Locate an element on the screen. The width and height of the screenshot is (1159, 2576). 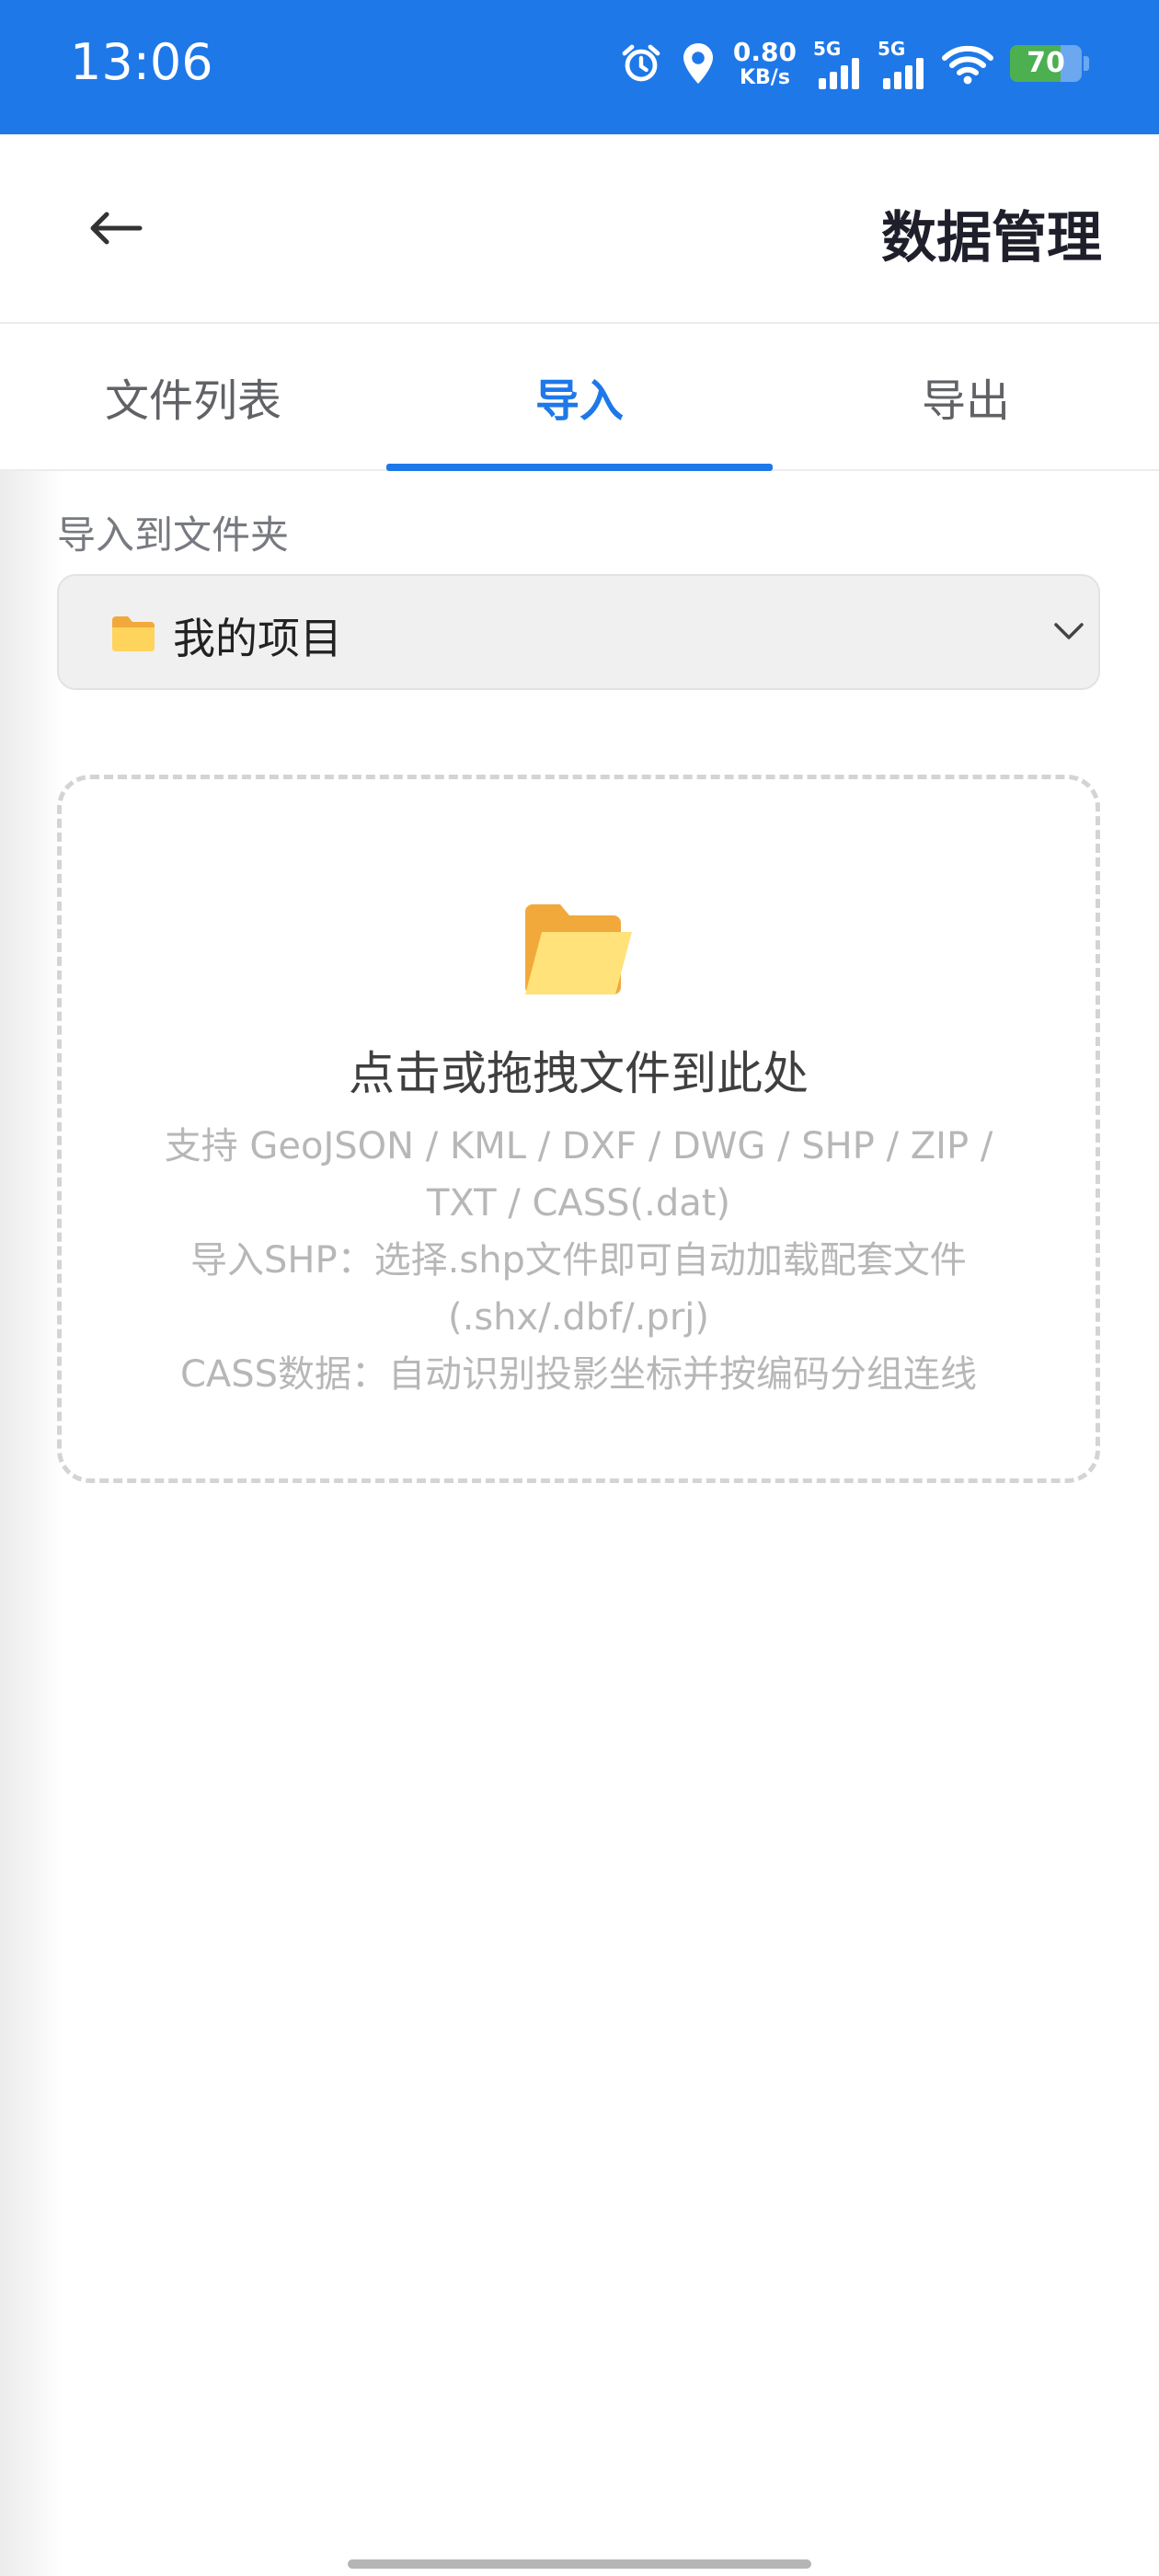
home-indicator is located at coordinates (579, 2564).